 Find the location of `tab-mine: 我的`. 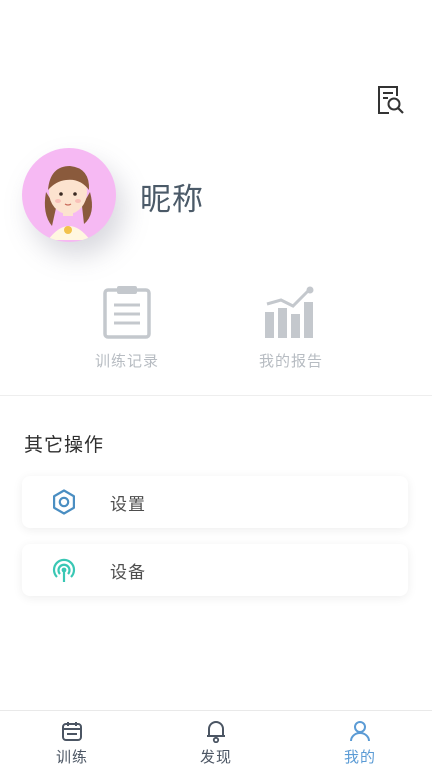

tab-mine: 我的 is located at coordinates (360, 739).